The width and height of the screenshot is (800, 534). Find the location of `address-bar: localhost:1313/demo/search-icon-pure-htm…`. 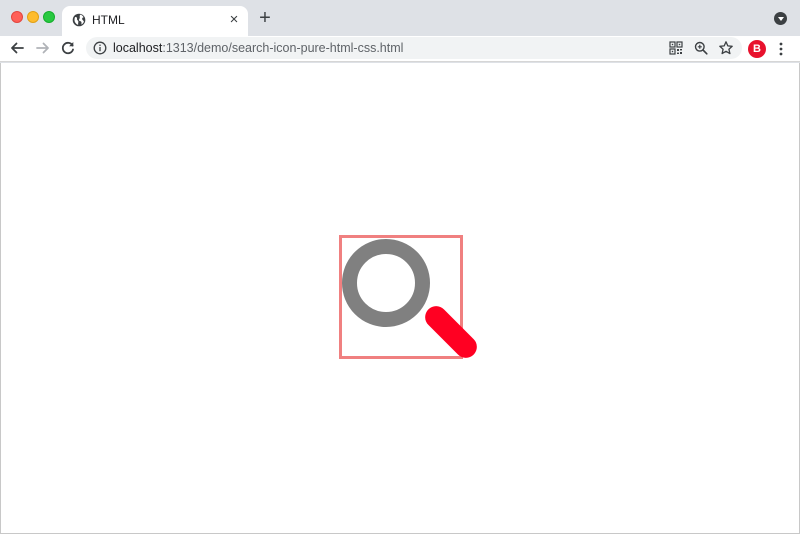

address-bar: localhost:1313/demo/search-icon-pure-htm… is located at coordinates (414, 48).